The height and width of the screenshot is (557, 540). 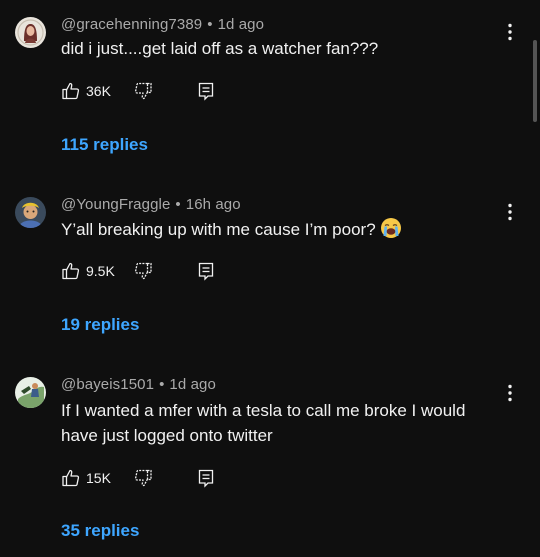 I want to click on view-replies-button: 19 replies, so click(x=100, y=325).